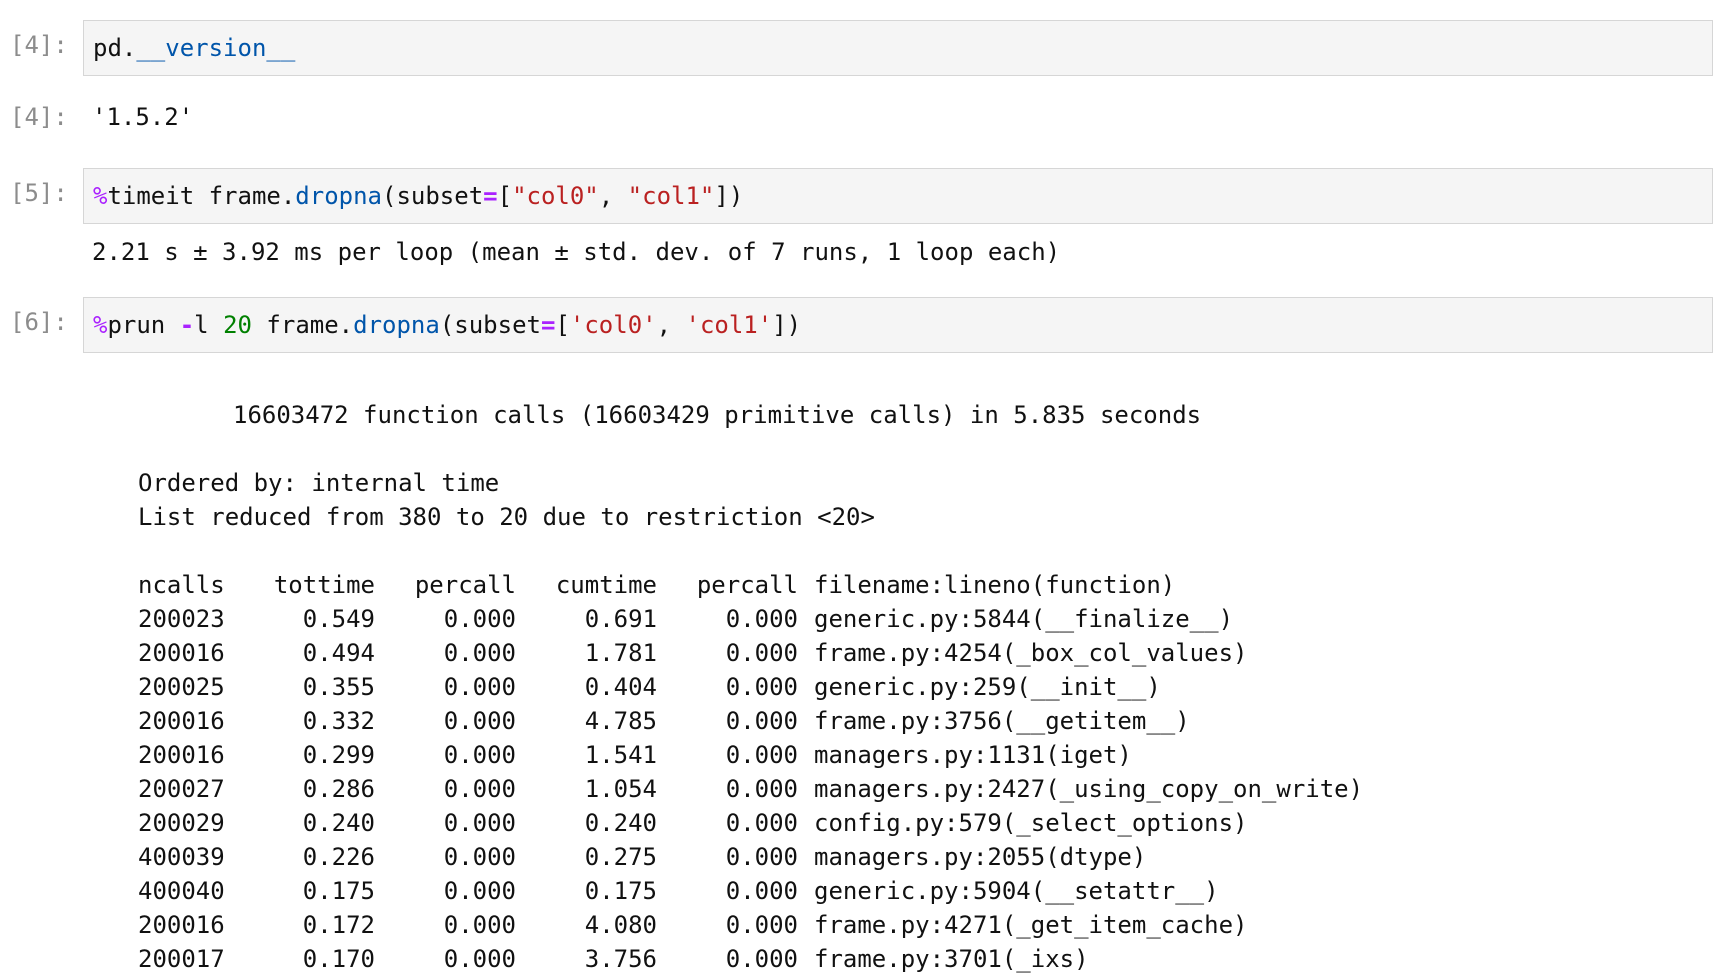 Image resolution: width=1720 pixels, height=976 pixels. What do you see at coordinates (1031, 823) in the screenshot?
I see `profile-cell: config.py:579(_select_options)` at bounding box center [1031, 823].